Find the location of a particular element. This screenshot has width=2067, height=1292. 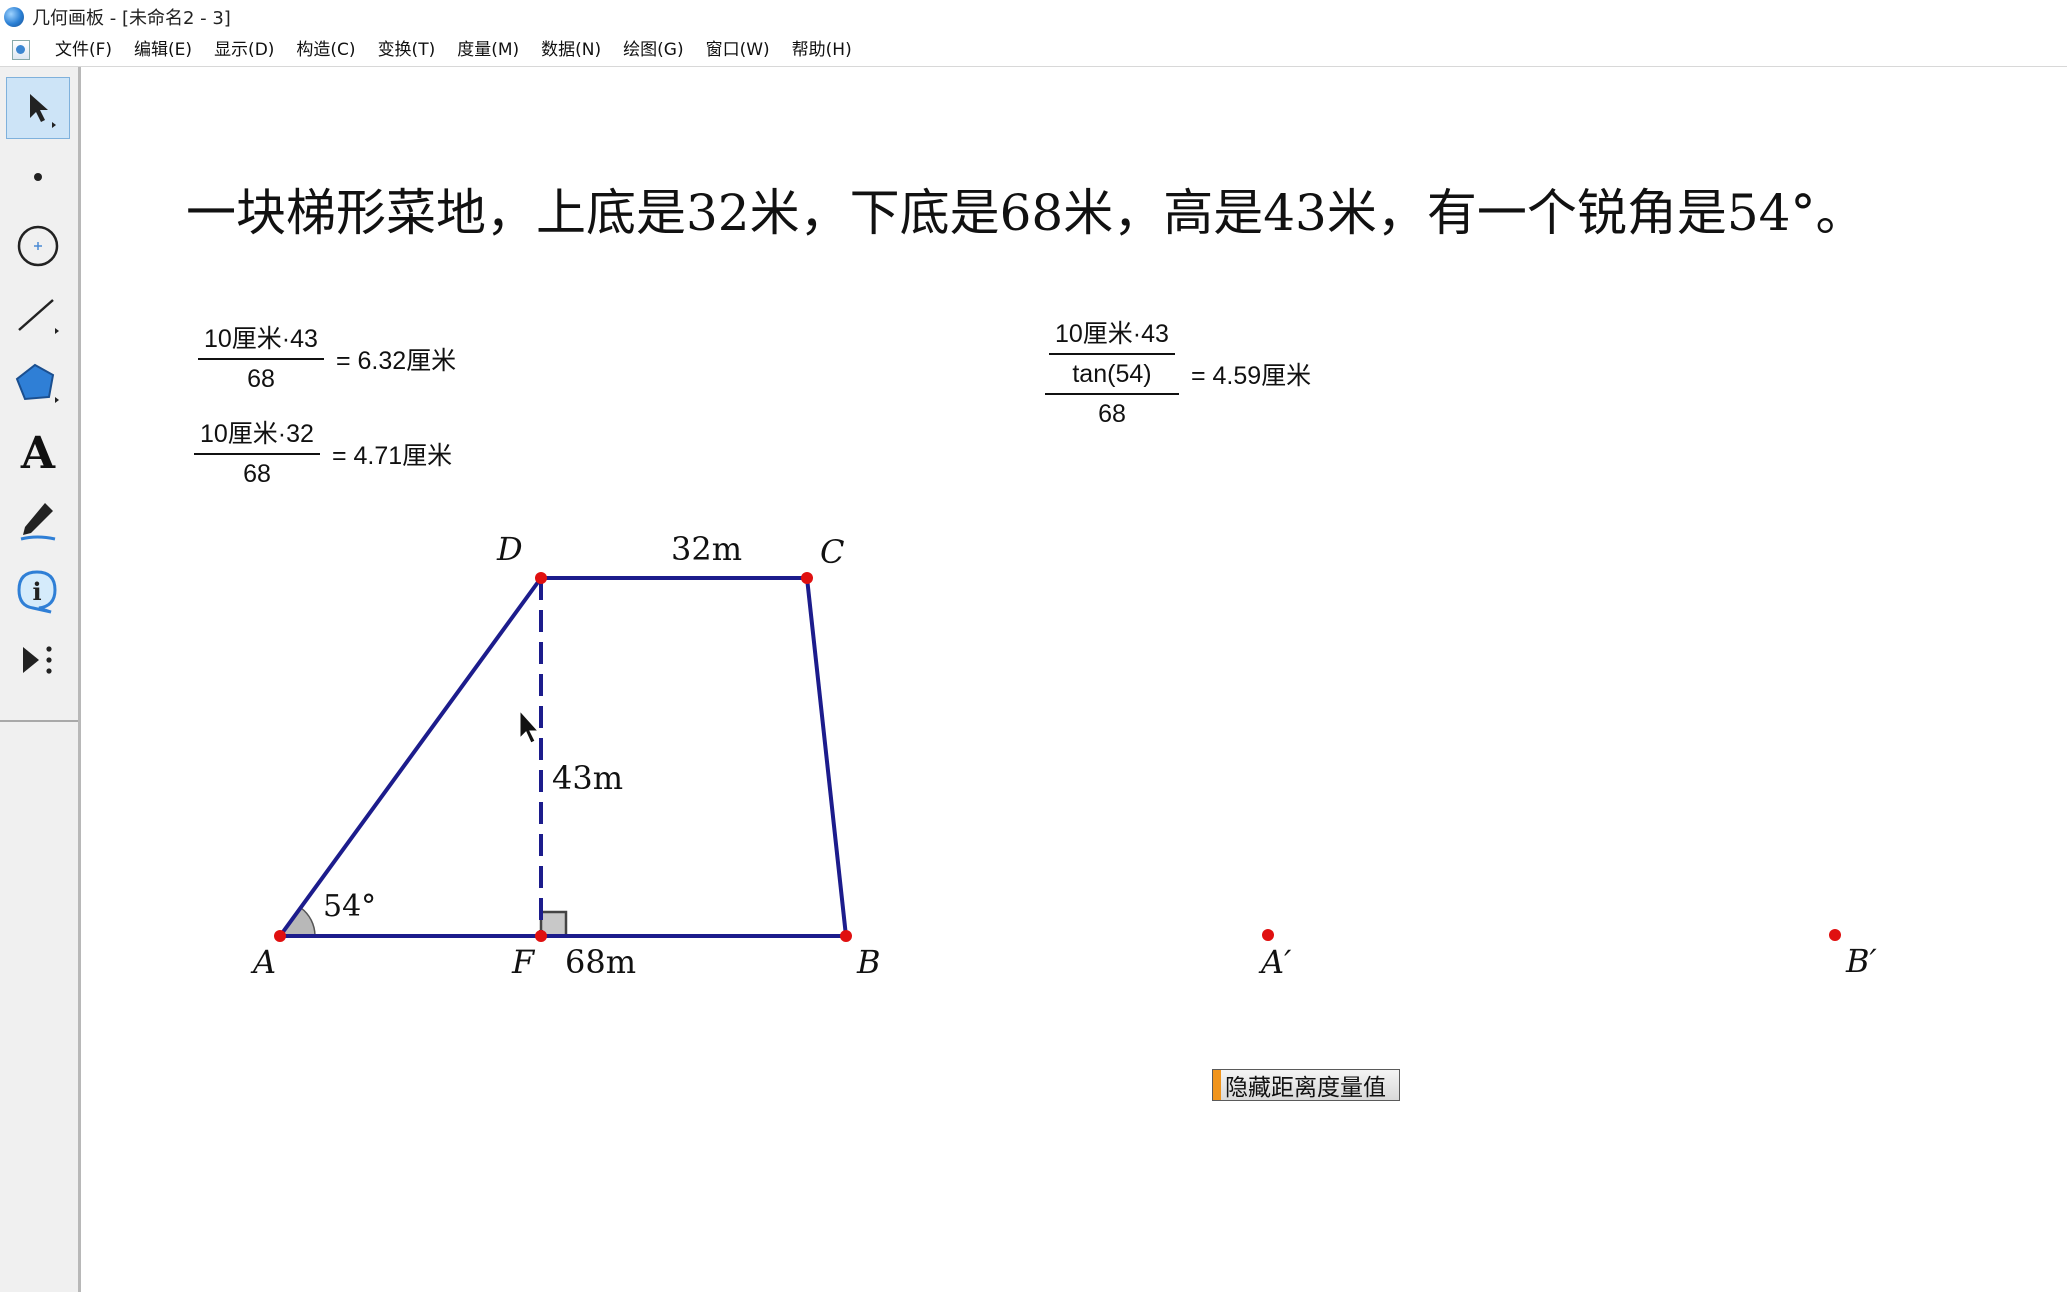

calculation-1-denominator: 68 is located at coordinates (261, 379).